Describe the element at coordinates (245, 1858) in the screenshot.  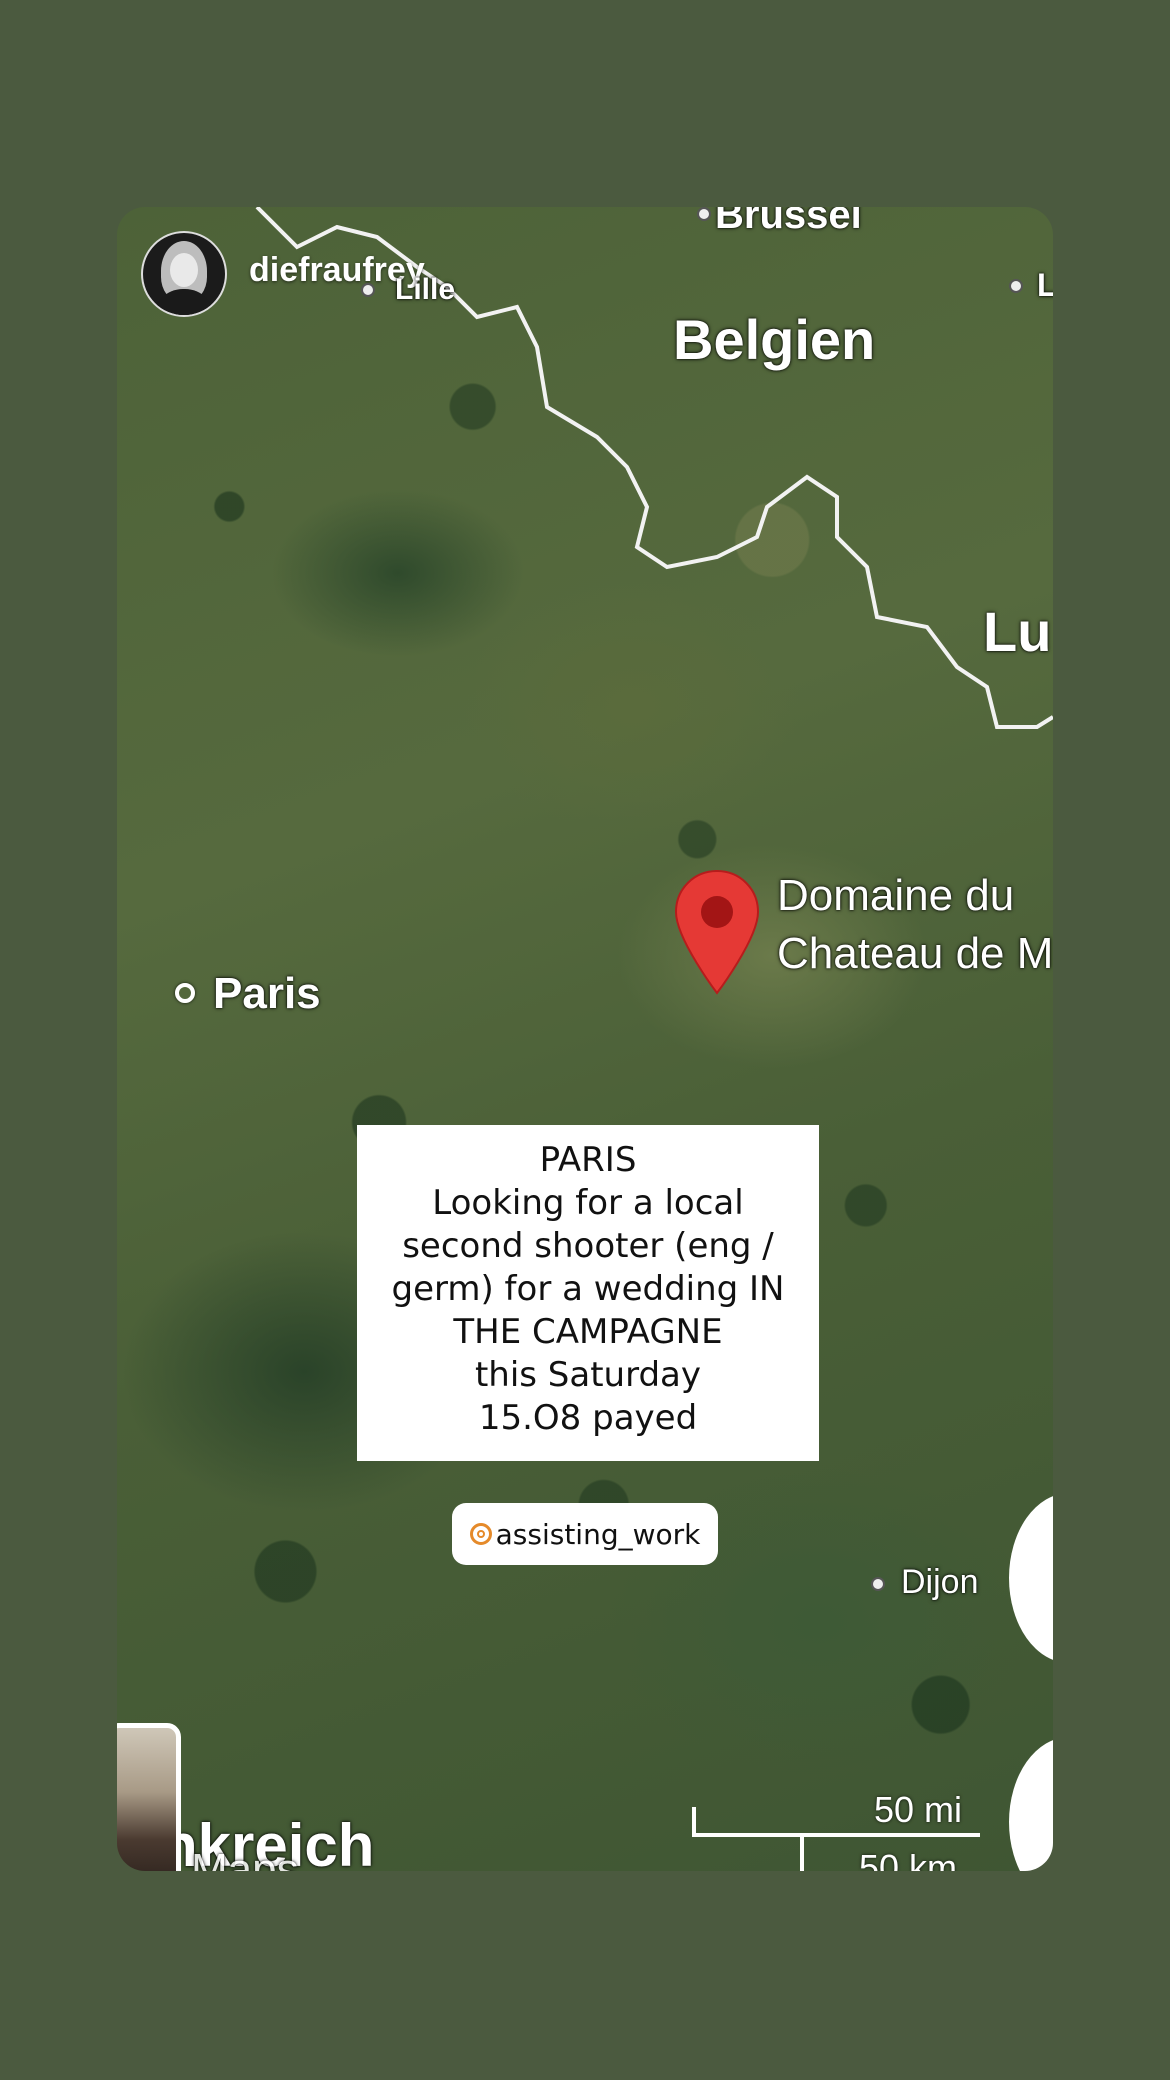
I see `map-label-maps-watermark: Maps` at that location.